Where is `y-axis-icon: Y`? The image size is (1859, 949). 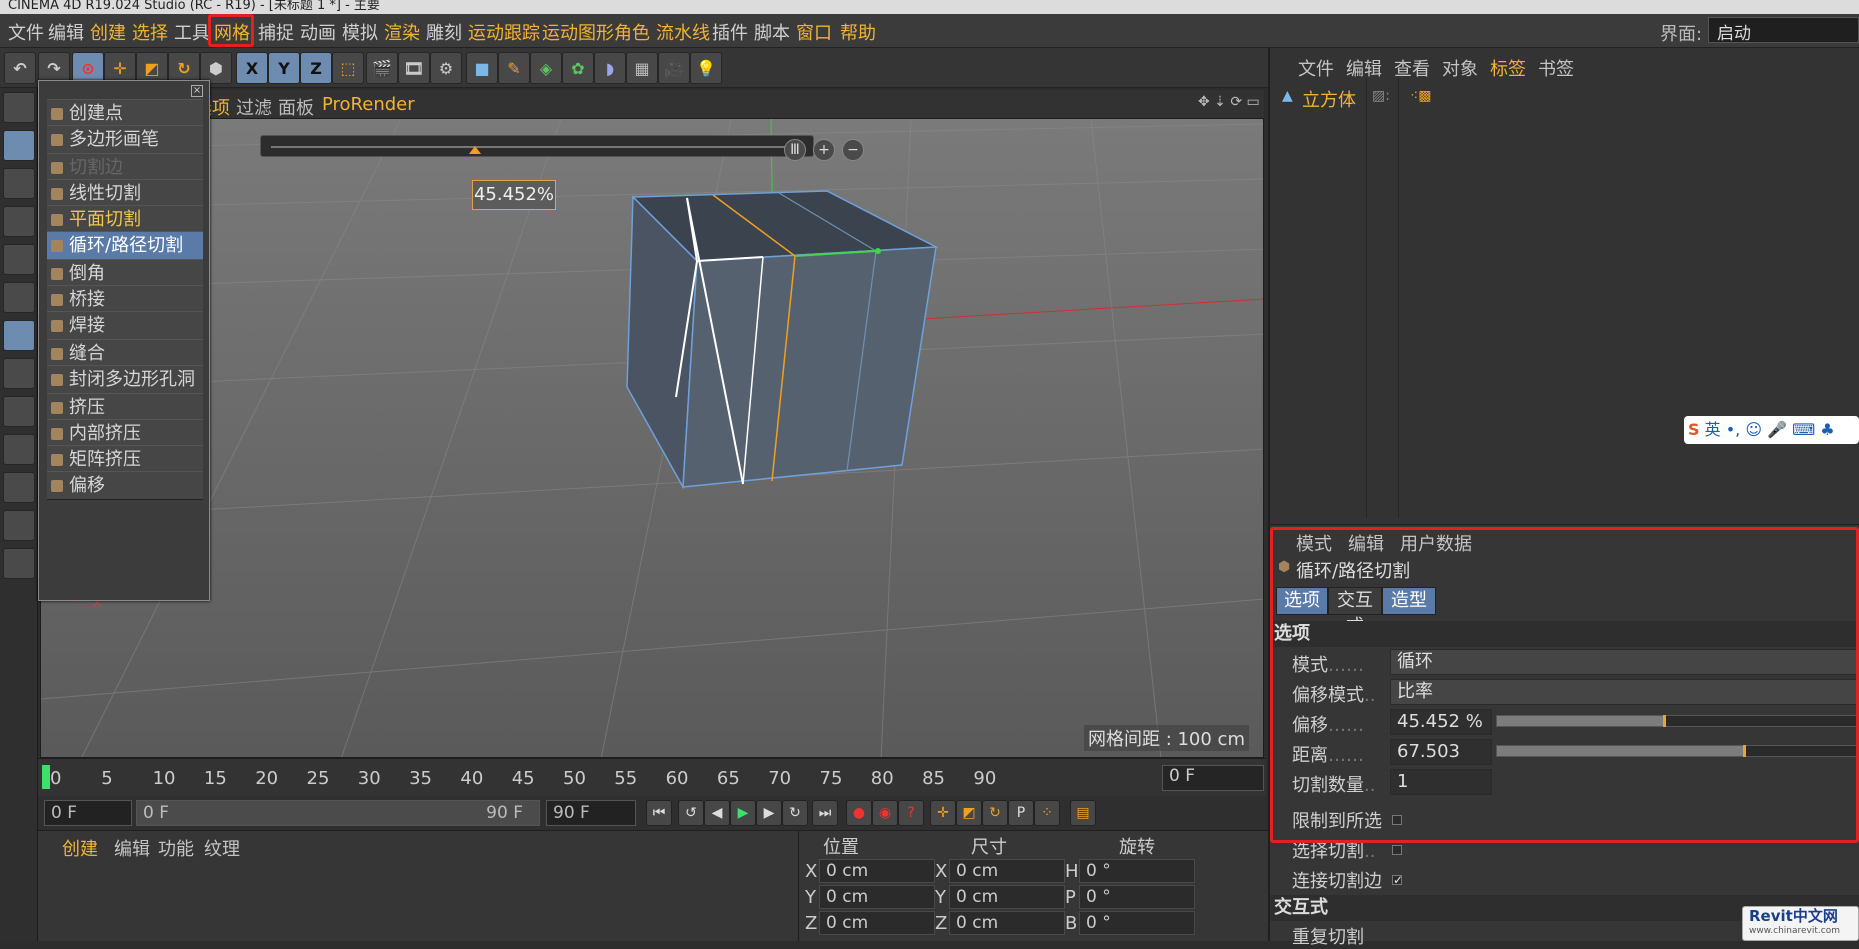 y-axis-icon: Y is located at coordinates (284, 68).